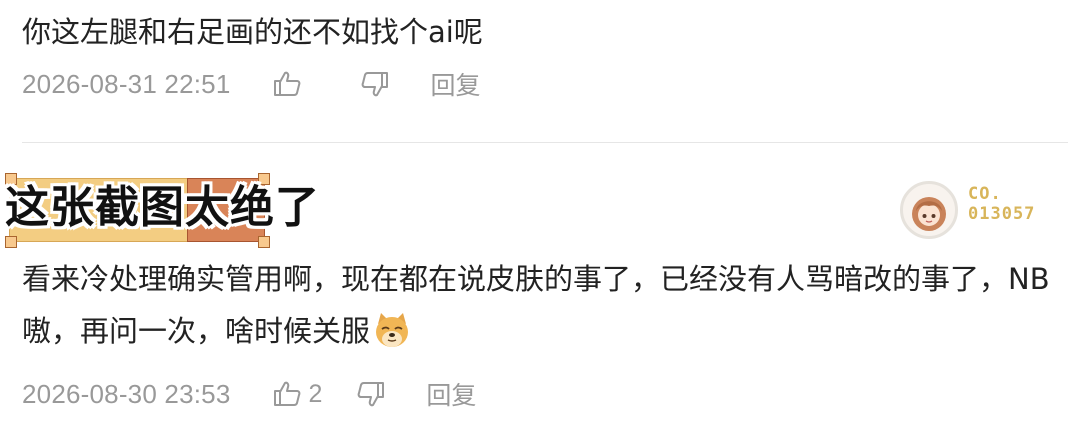 Image resolution: width=1080 pixels, height=431 pixels. Describe the element at coordinates (315, 393) in the screenshot. I see `like-count: 2` at that location.